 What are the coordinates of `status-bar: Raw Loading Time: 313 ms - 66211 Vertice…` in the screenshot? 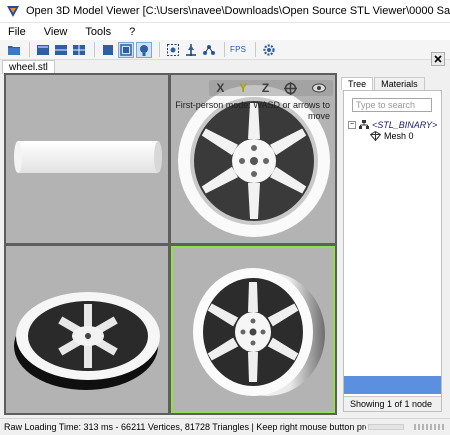 It's located at (225, 426).